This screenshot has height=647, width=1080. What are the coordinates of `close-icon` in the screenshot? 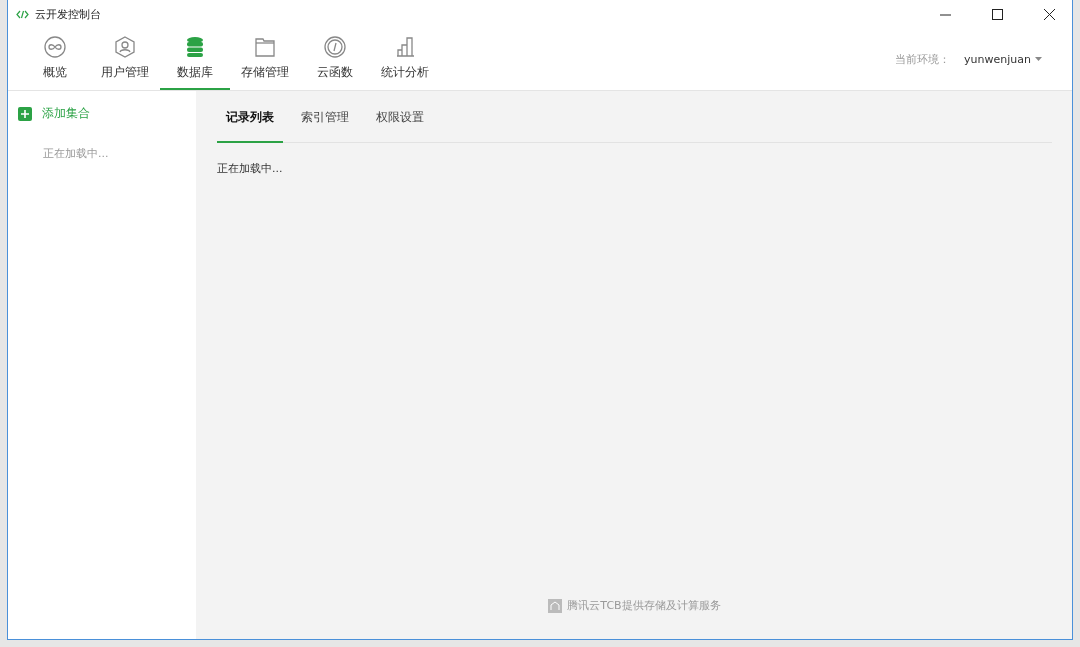 It's located at (1049, 14).